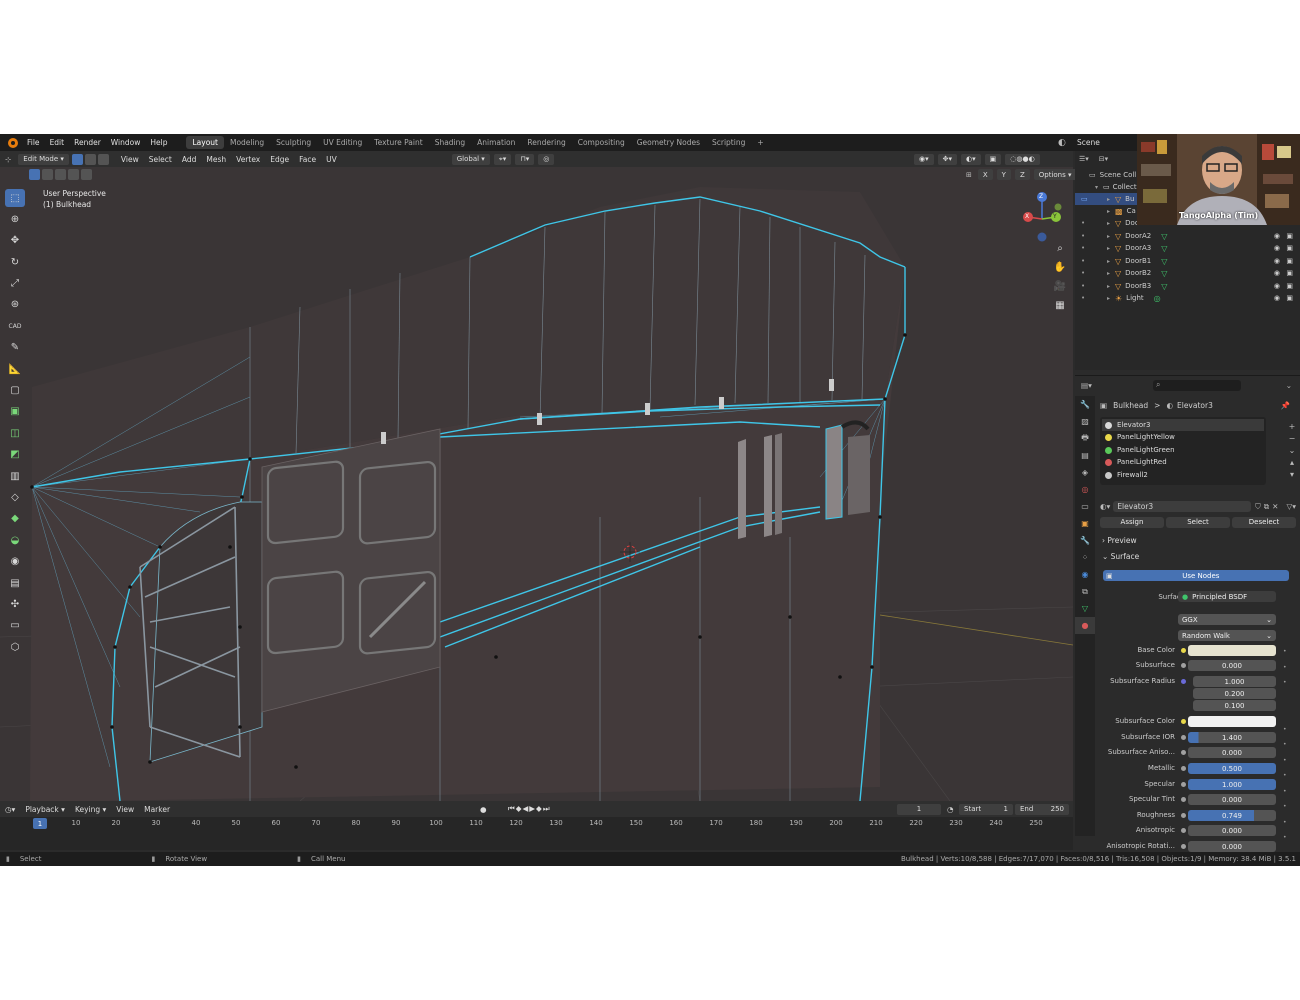 This screenshot has width=1300, height=1000. What do you see at coordinates (15, 519) in the screenshot?
I see `poly-build-tool-icon: ◆` at bounding box center [15, 519].